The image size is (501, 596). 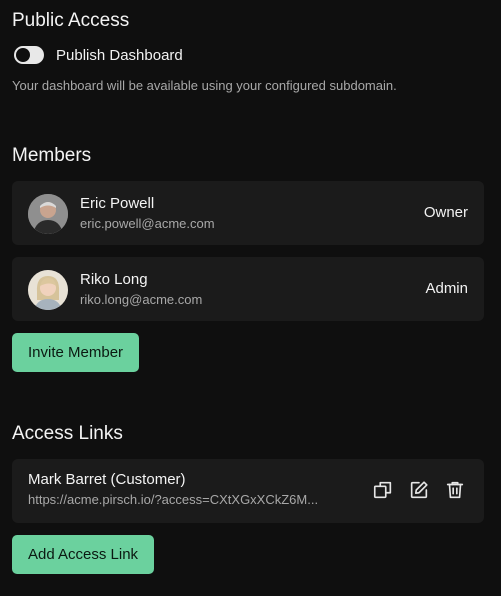 I want to click on member-email: eric.powell@acme.com, so click(x=147, y=223).